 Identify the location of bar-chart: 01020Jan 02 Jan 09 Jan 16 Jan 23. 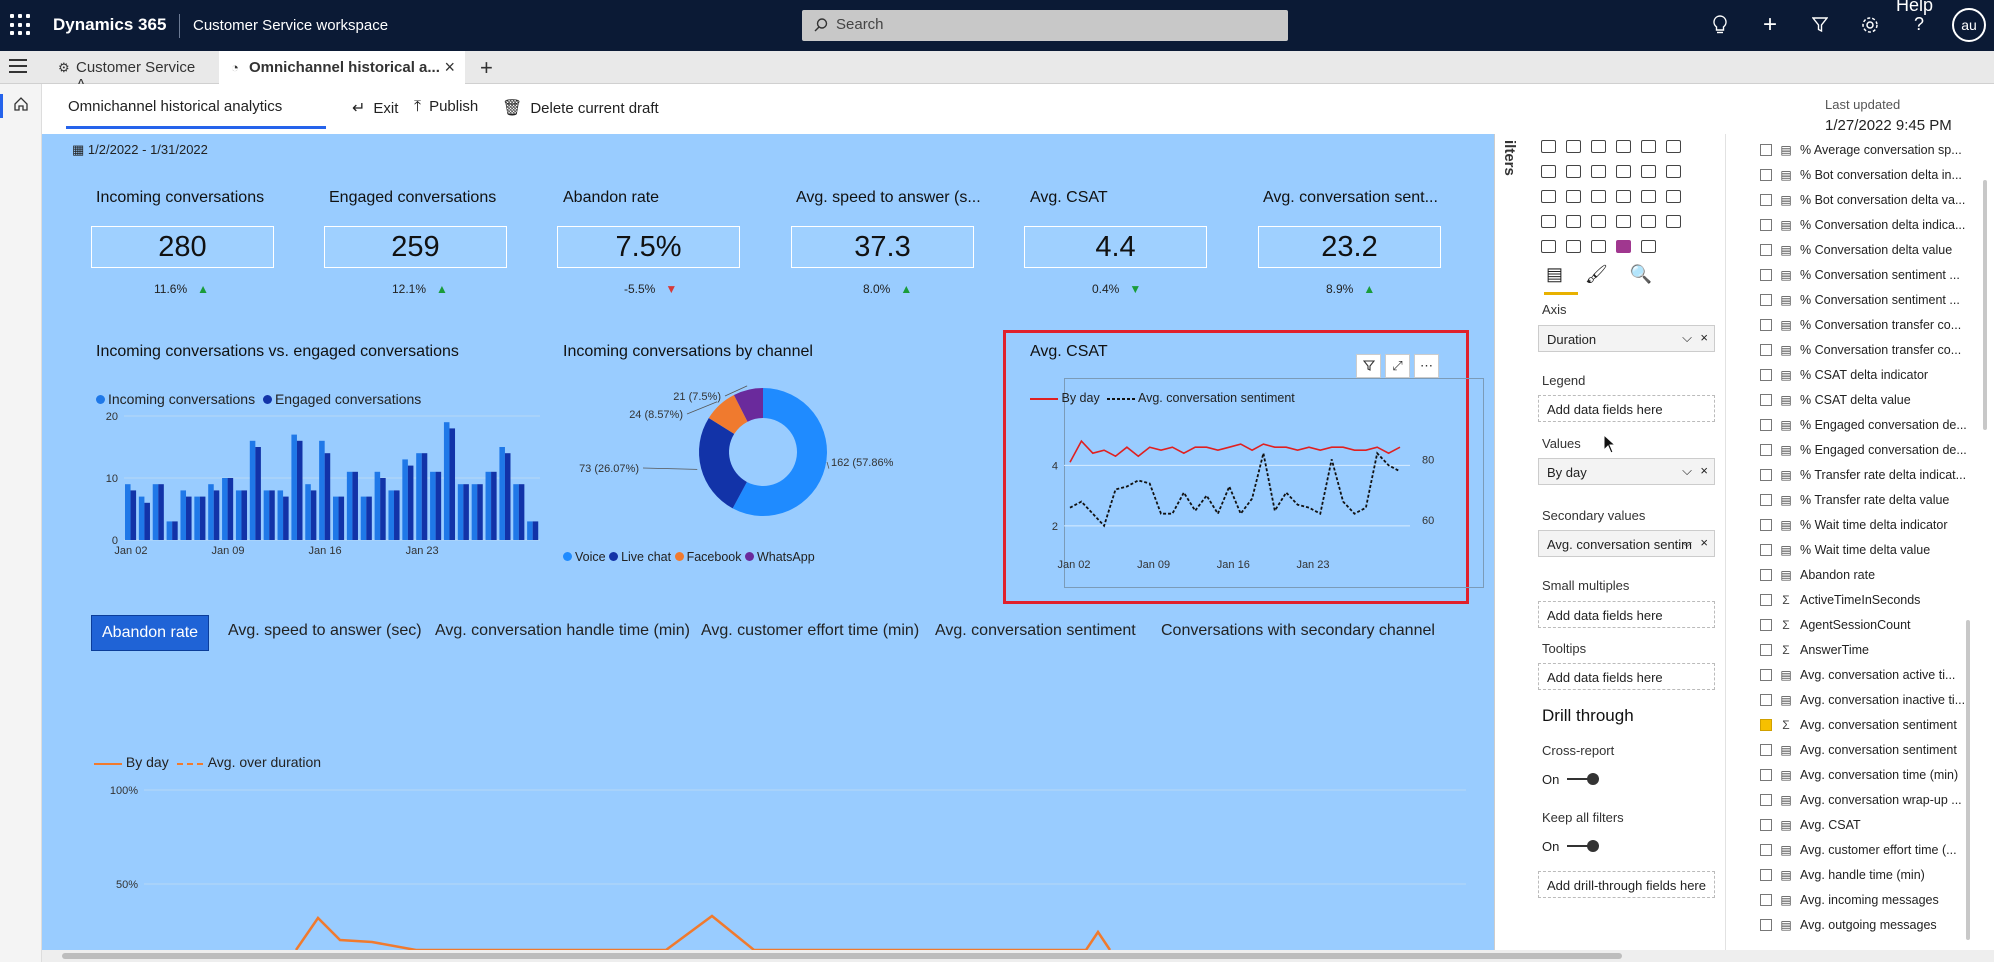
(321, 487).